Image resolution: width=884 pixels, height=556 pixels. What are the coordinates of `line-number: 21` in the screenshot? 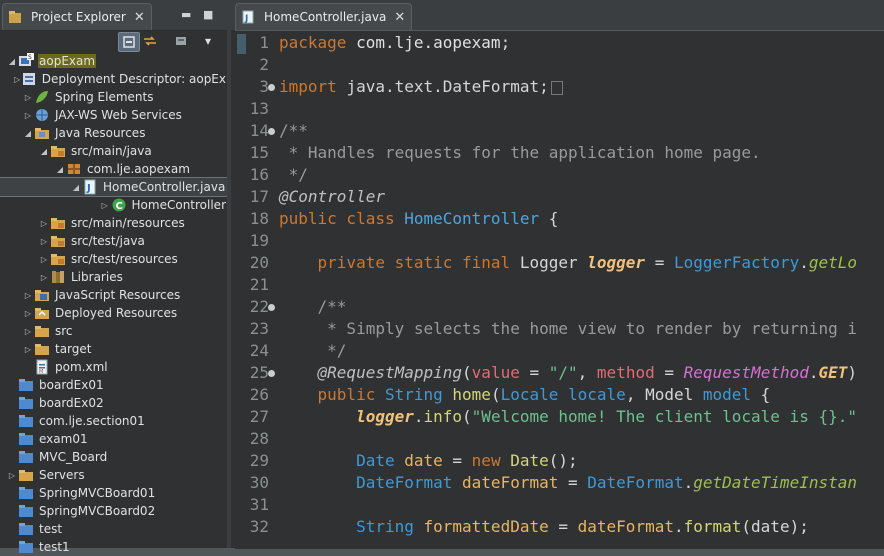 It's located at (259, 284).